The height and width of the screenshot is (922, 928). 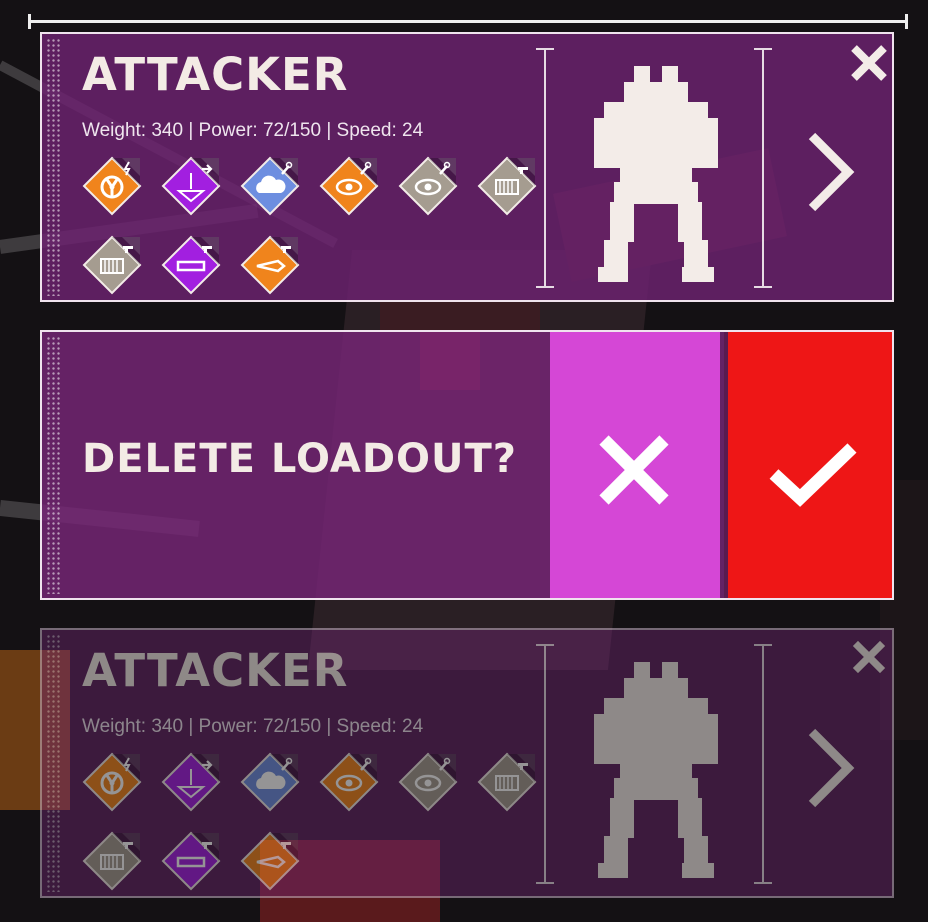 What do you see at coordinates (813, 475) in the screenshot?
I see `checkmark-icon` at bounding box center [813, 475].